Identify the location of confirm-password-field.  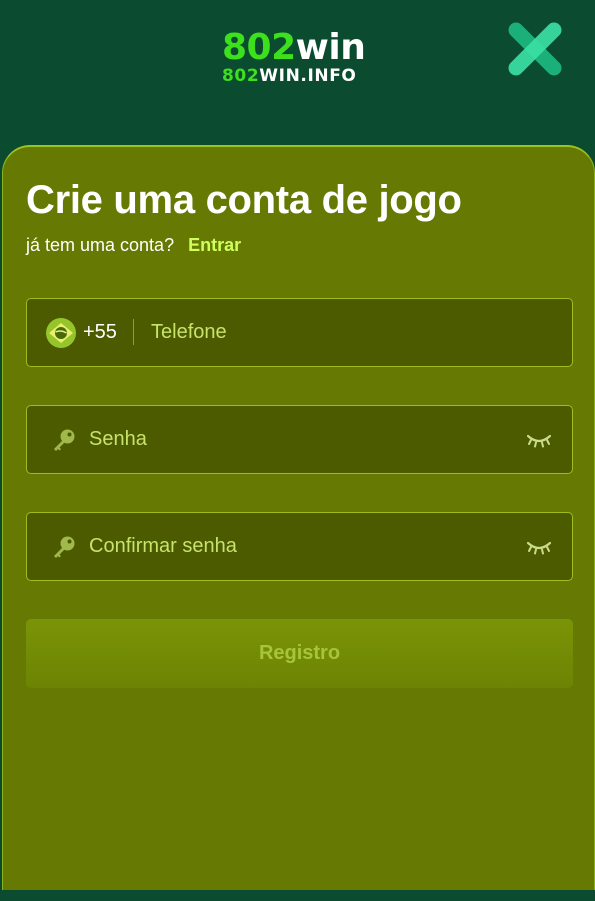
(299, 546).